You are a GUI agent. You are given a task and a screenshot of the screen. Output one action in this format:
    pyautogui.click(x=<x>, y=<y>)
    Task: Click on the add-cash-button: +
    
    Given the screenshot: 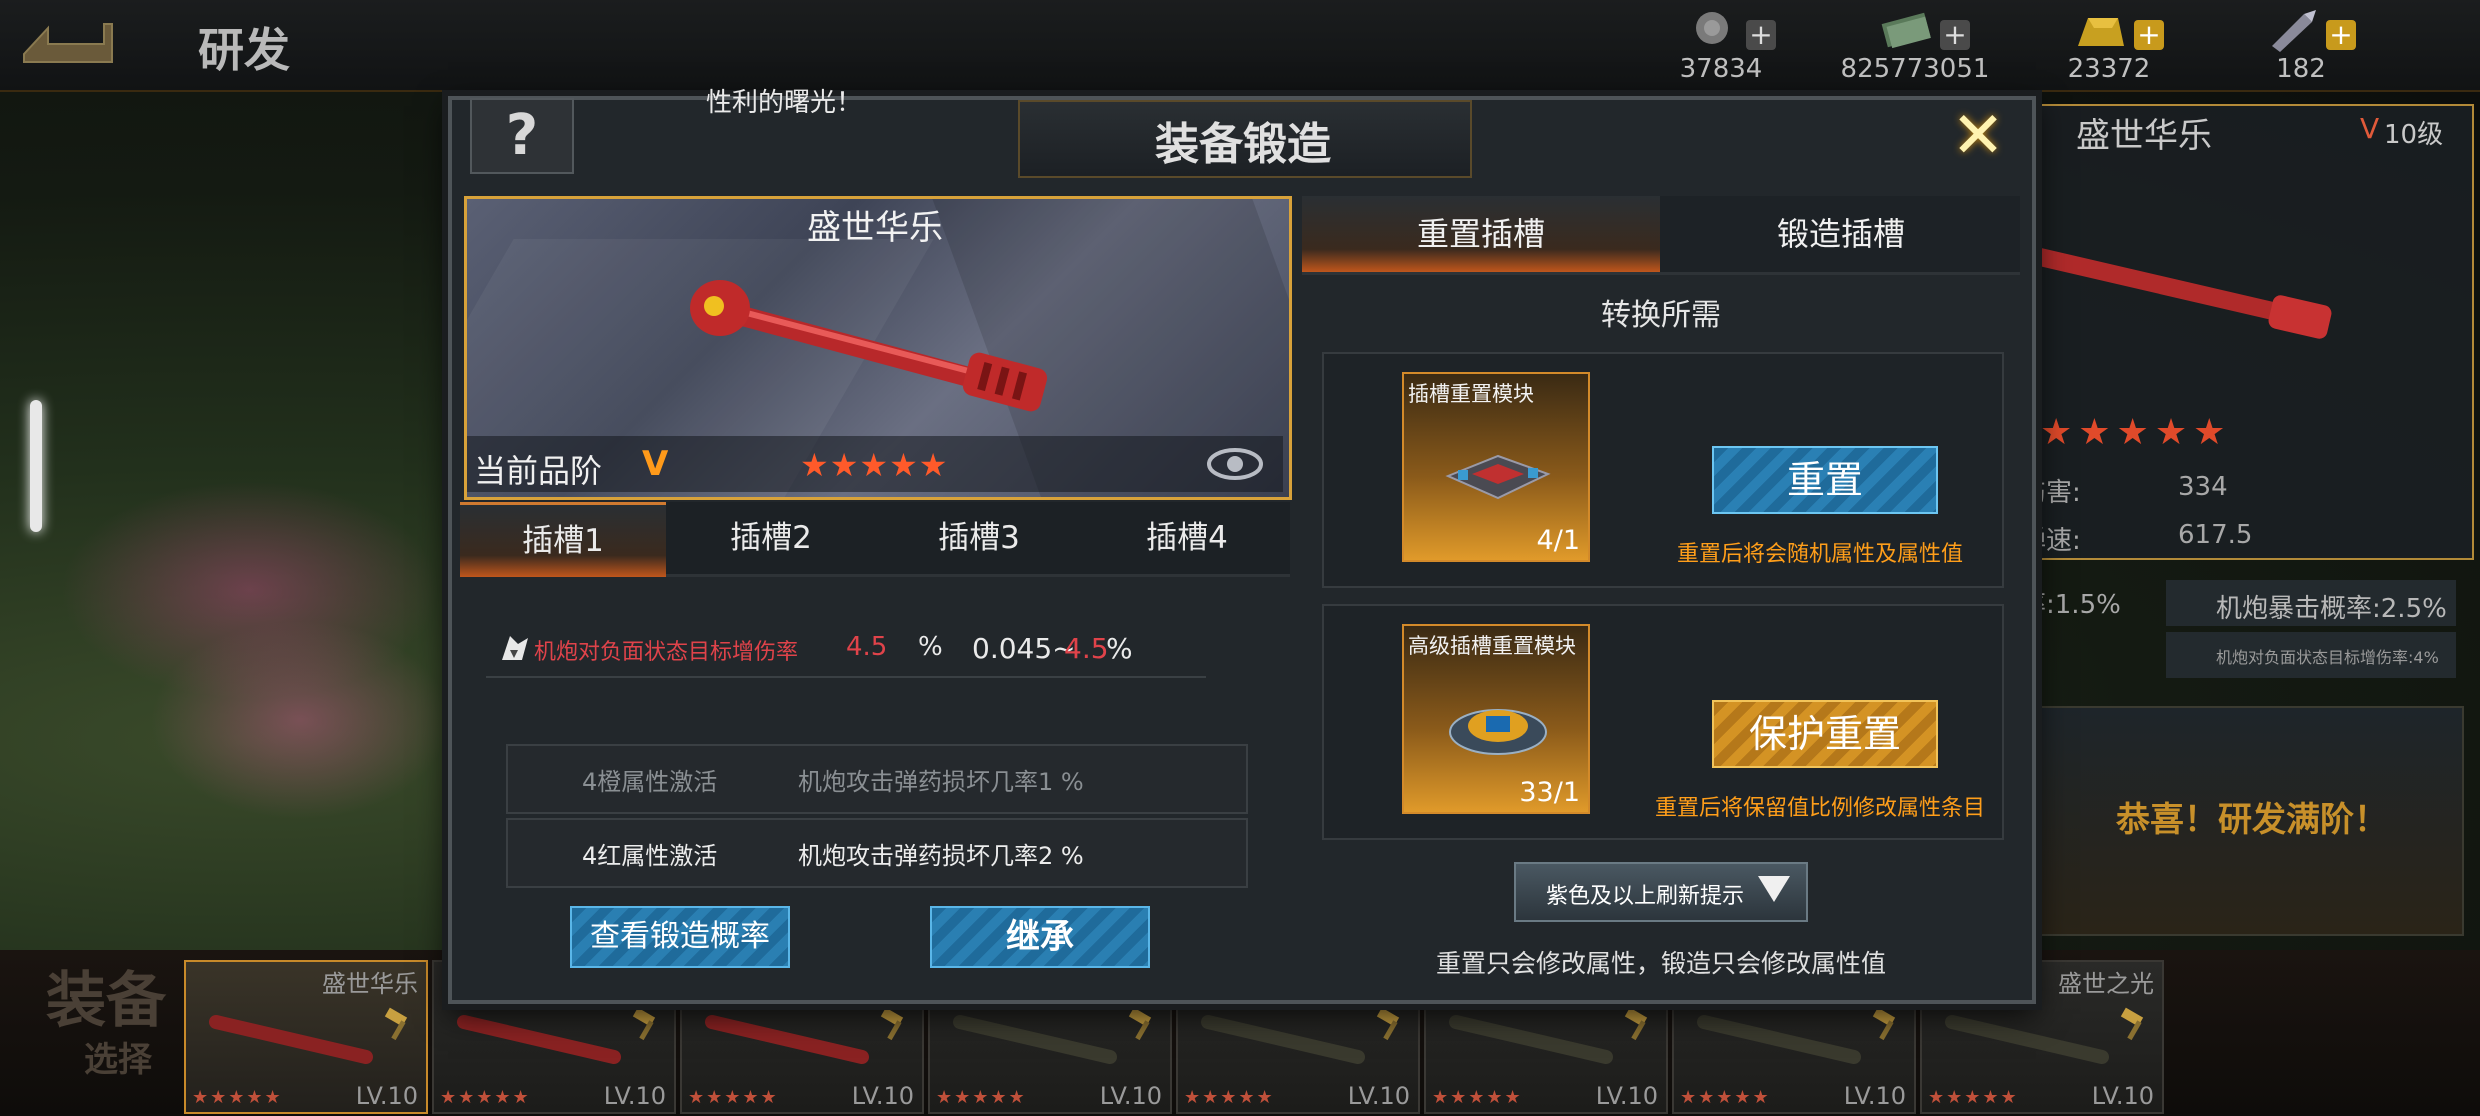 What is the action you would take?
    pyautogui.click(x=1955, y=35)
    